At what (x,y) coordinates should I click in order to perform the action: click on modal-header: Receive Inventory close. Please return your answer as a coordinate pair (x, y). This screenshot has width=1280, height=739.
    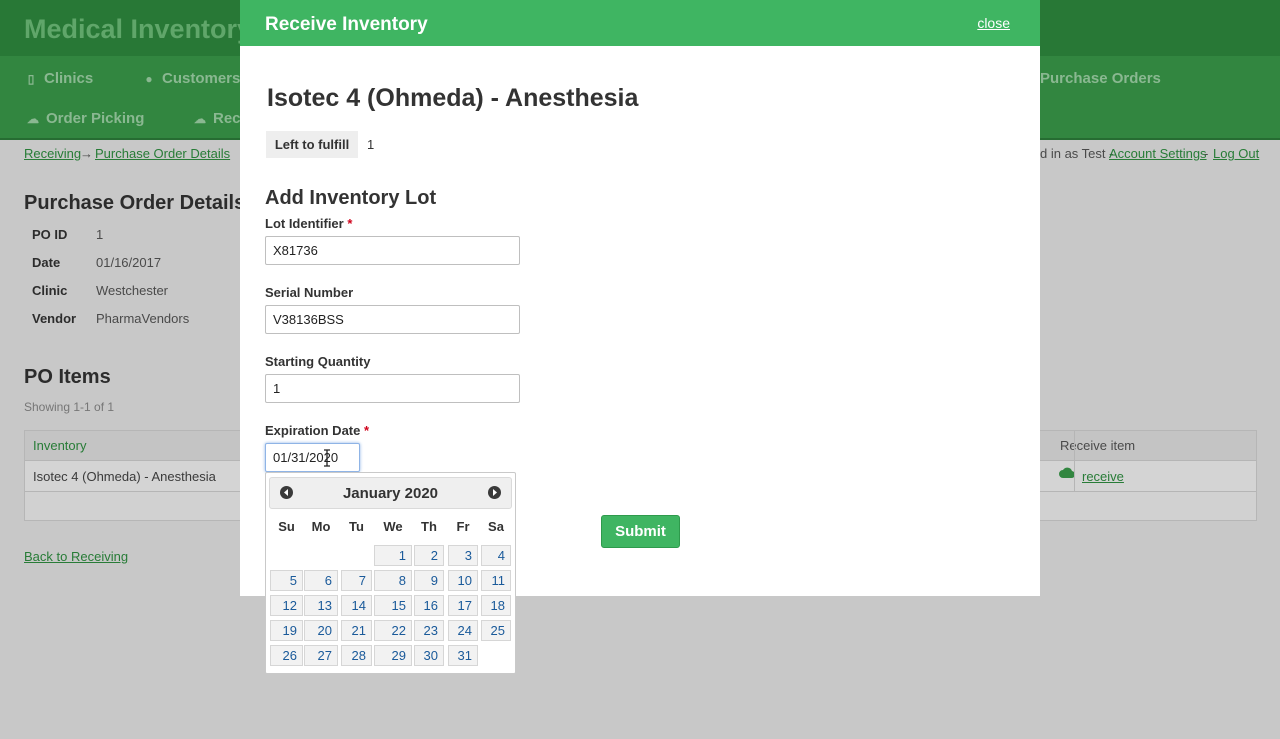
    Looking at the image, I should click on (640, 23).